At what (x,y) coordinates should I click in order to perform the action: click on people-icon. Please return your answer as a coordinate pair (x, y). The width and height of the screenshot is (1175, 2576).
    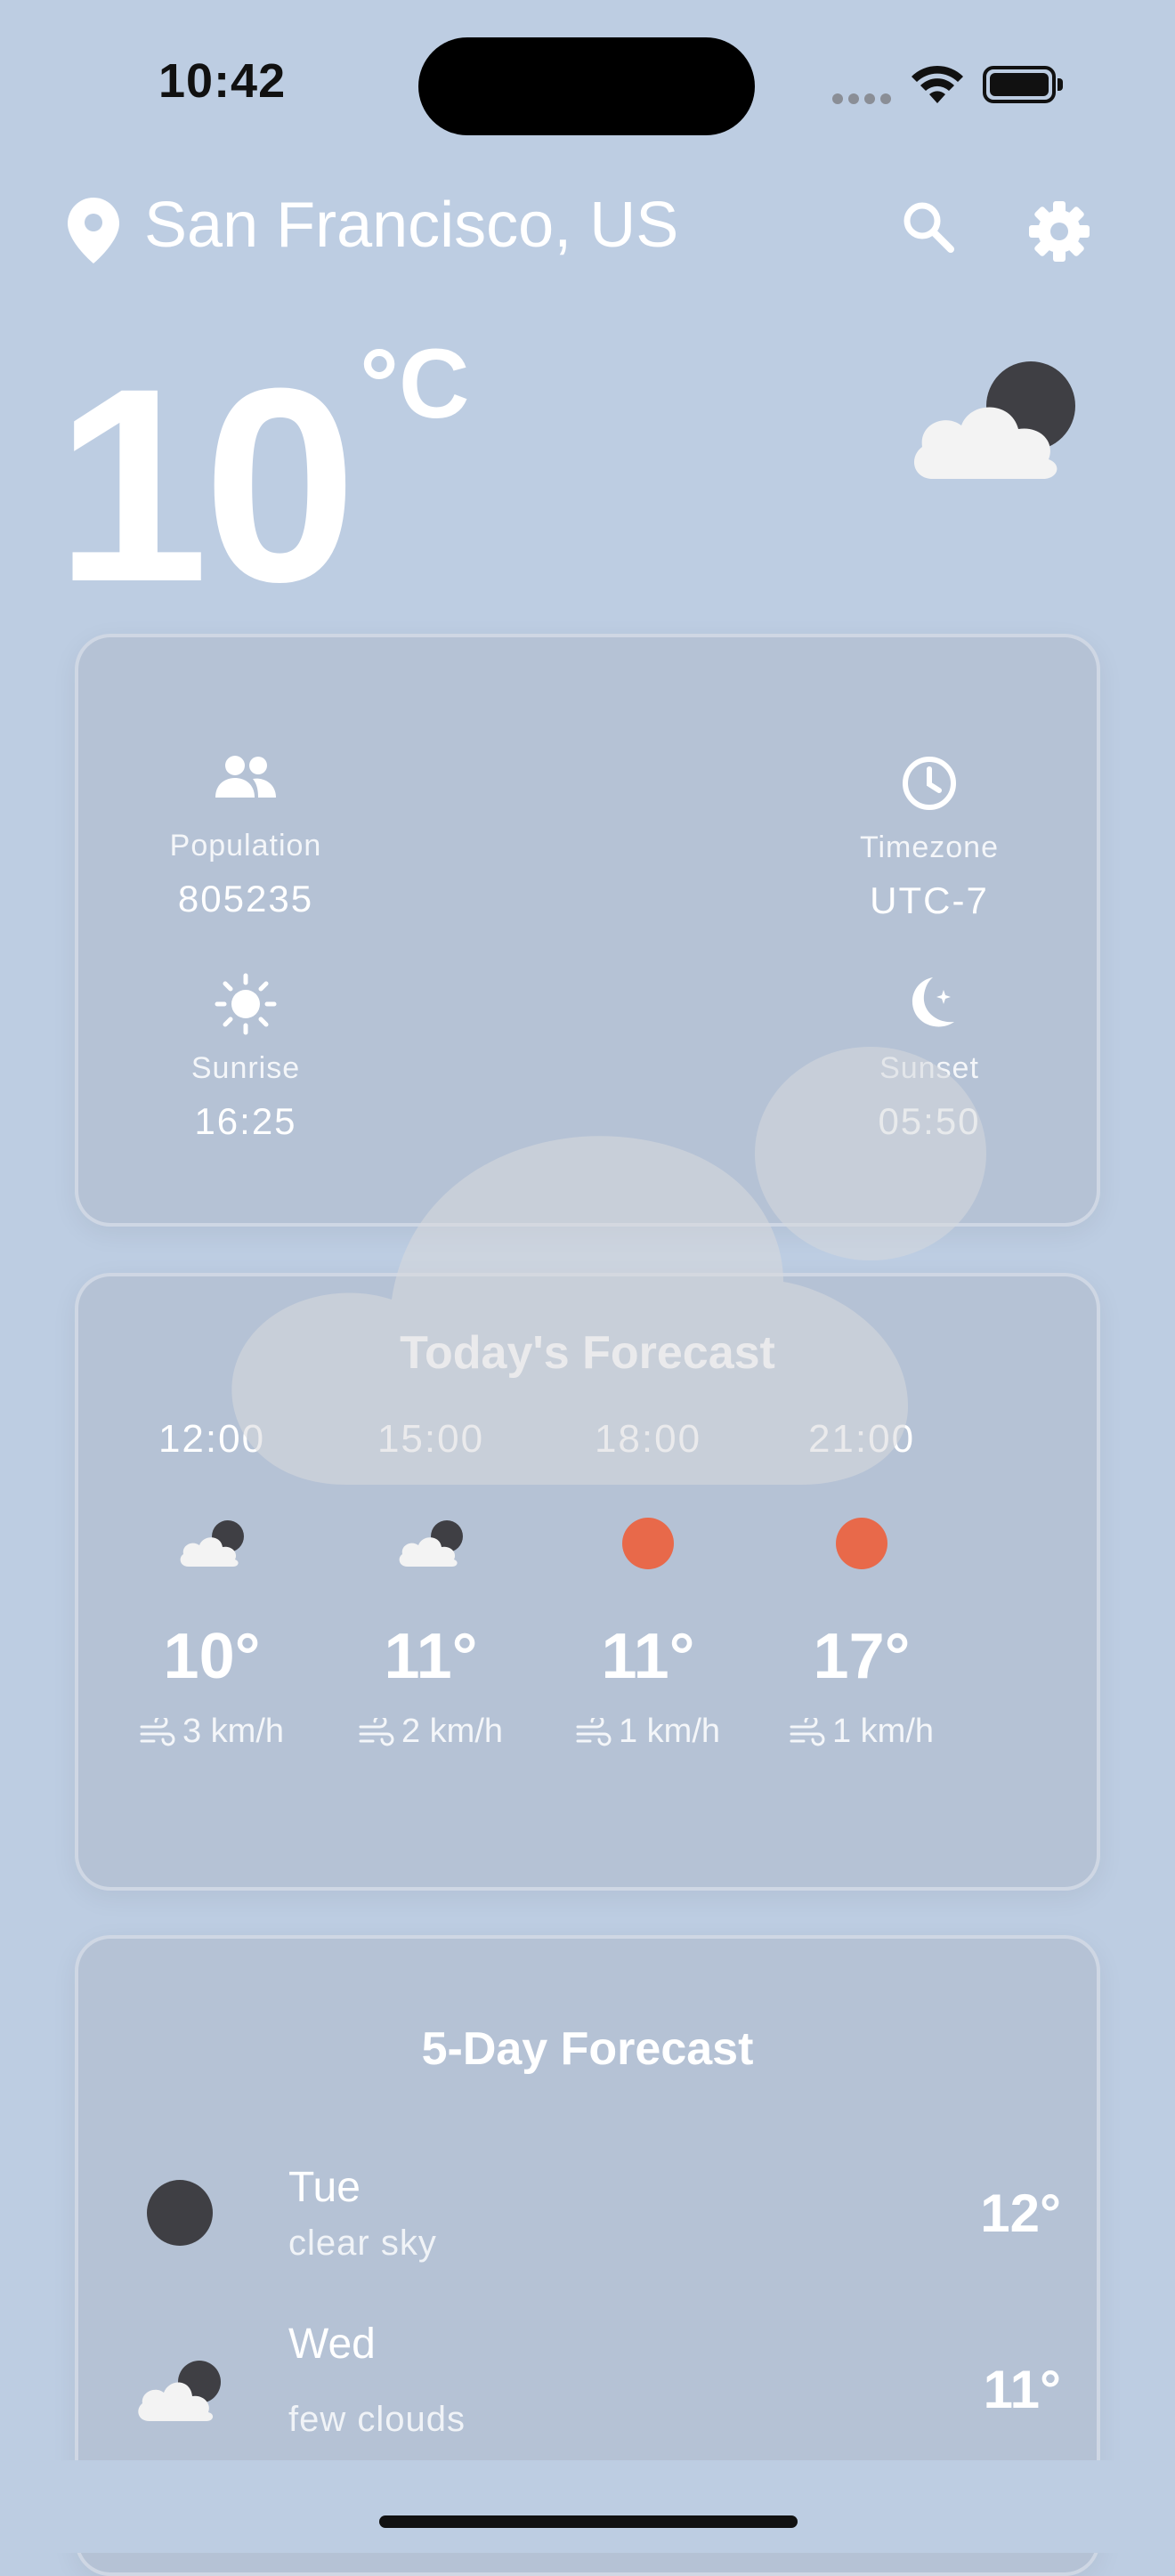
    Looking at the image, I should click on (246, 780).